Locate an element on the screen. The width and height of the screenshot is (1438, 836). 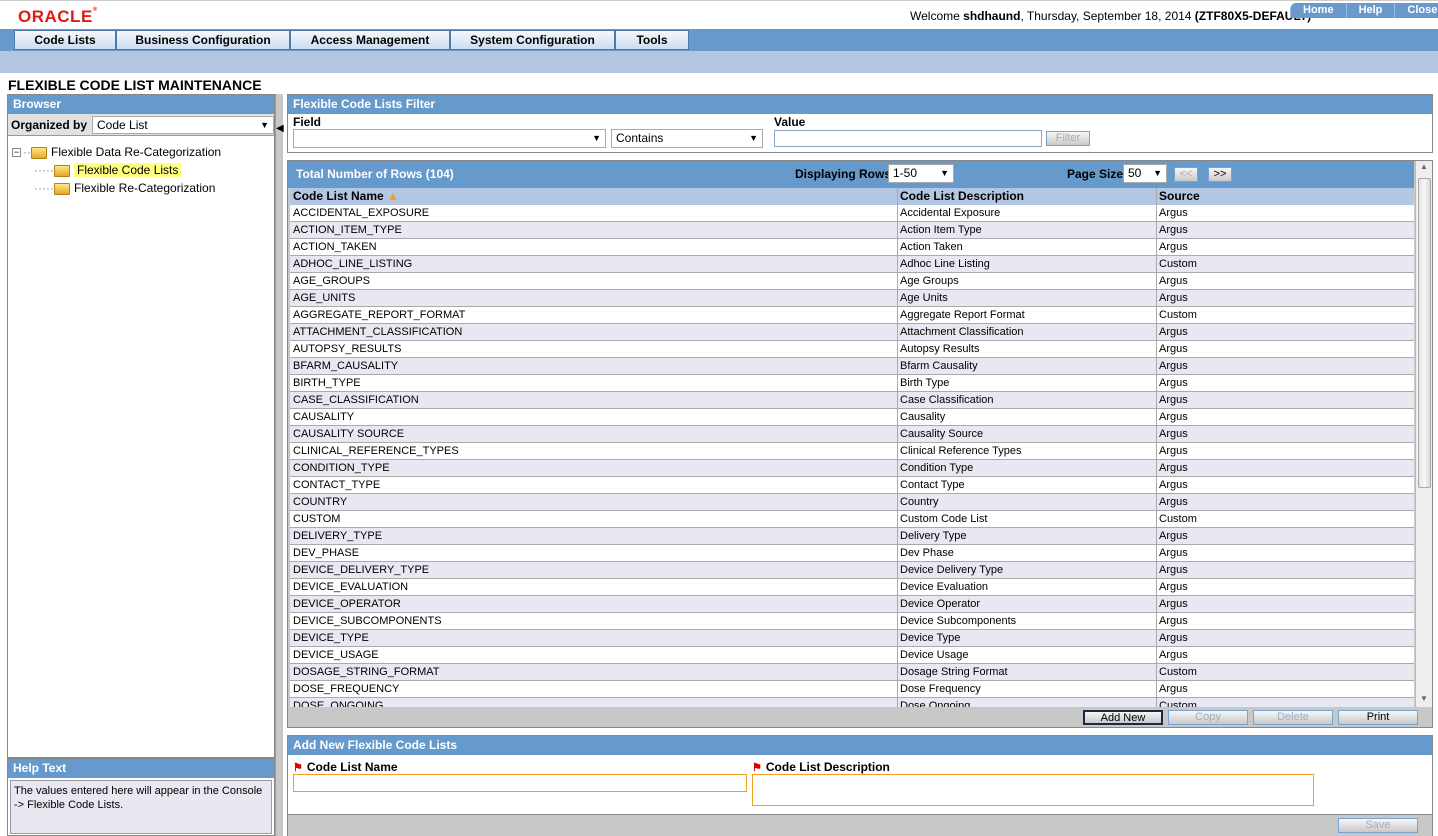
add-new-button: Add New is located at coordinates (1123, 717).